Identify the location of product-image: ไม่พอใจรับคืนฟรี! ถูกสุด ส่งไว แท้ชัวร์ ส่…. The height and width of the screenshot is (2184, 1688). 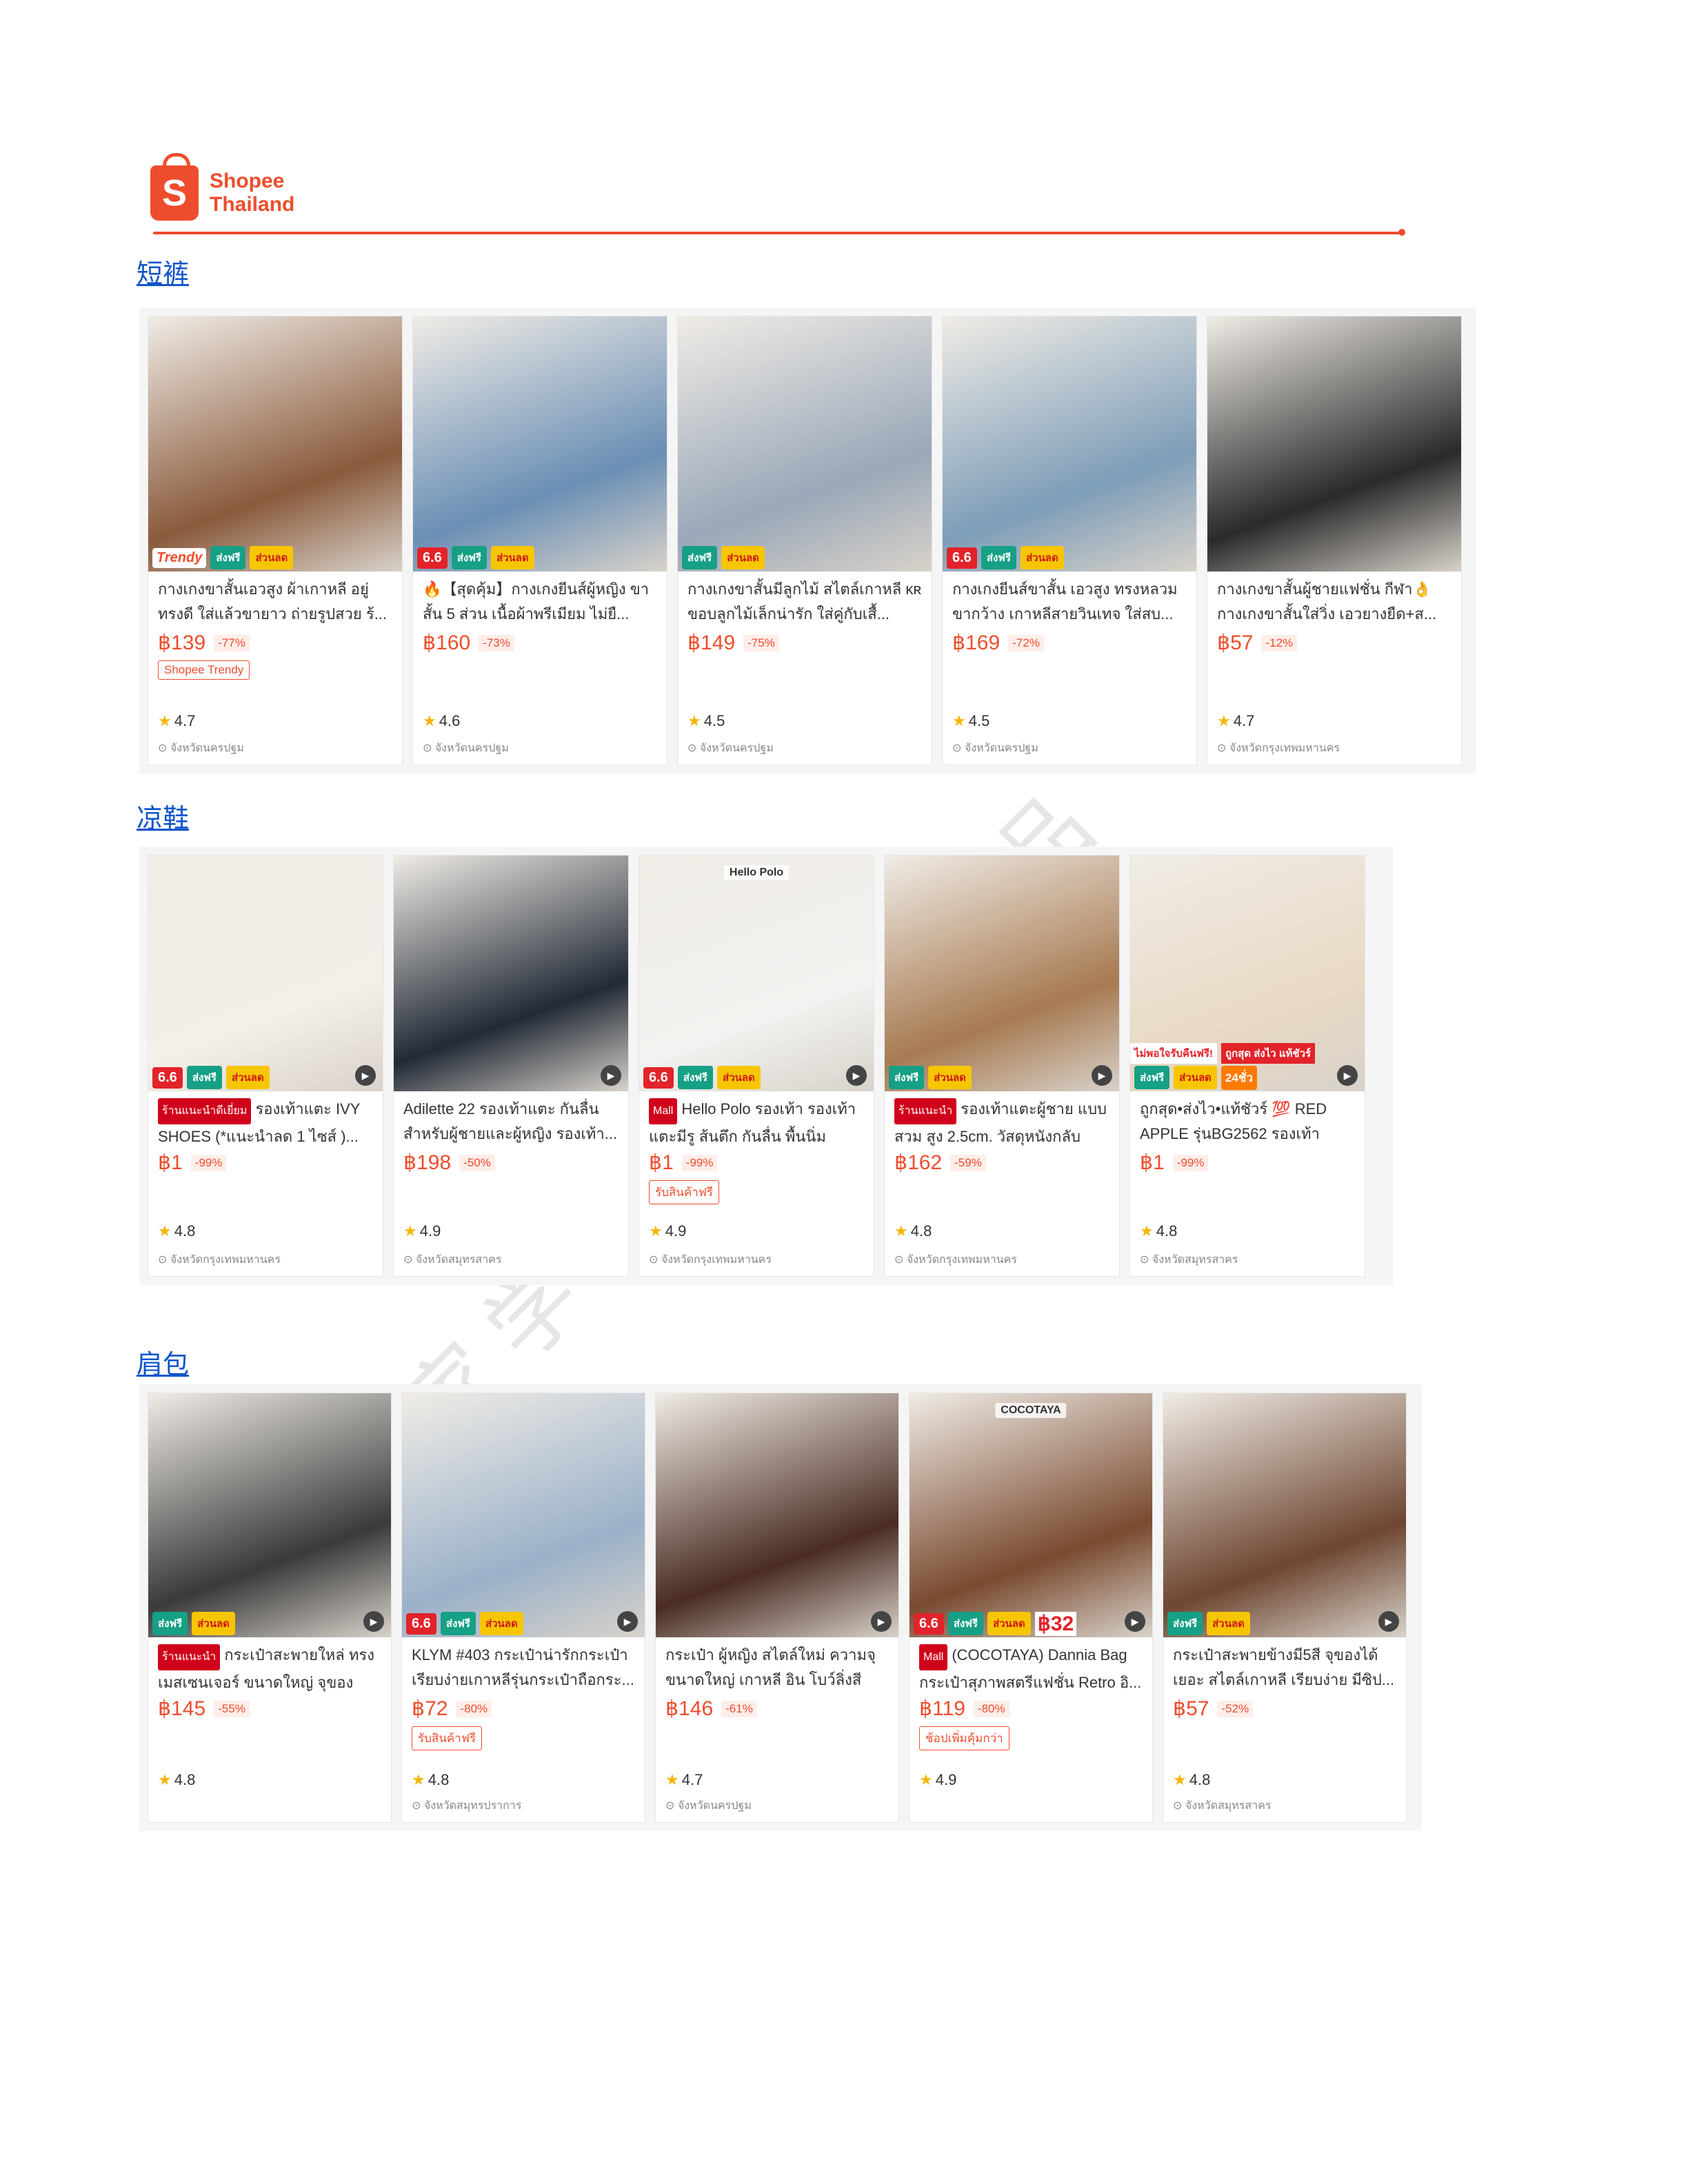
(1247, 974).